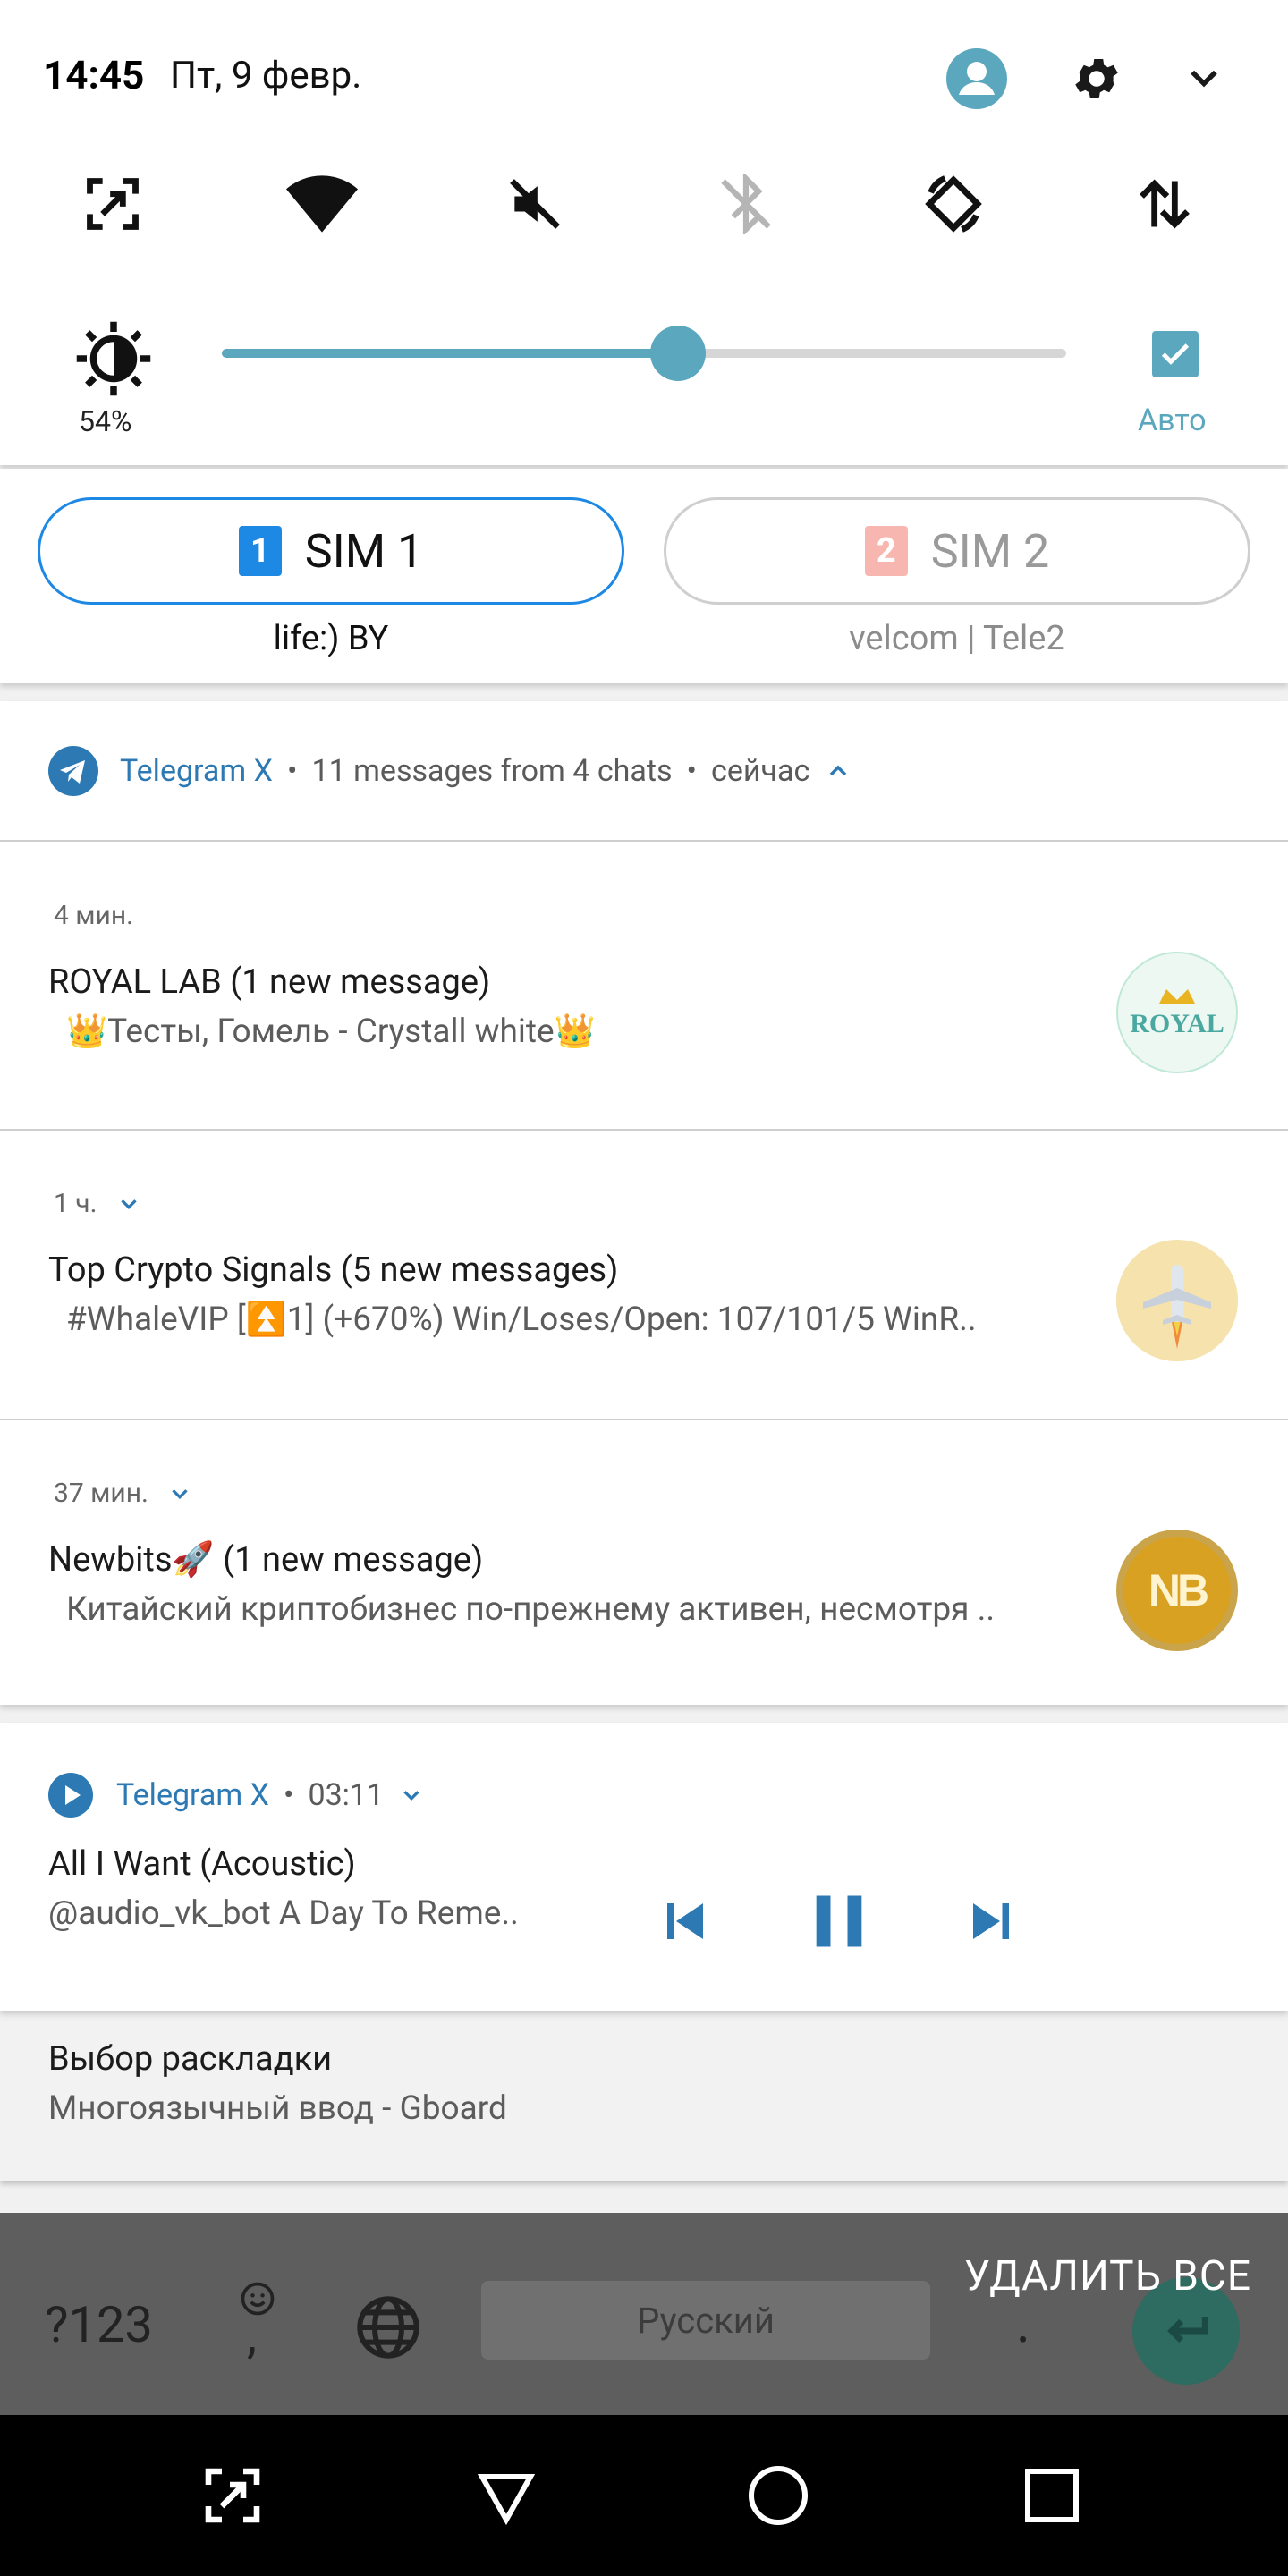 The width and height of the screenshot is (1288, 2576). Describe the element at coordinates (112, 204) in the screenshot. I see `screenshot-icon` at that location.